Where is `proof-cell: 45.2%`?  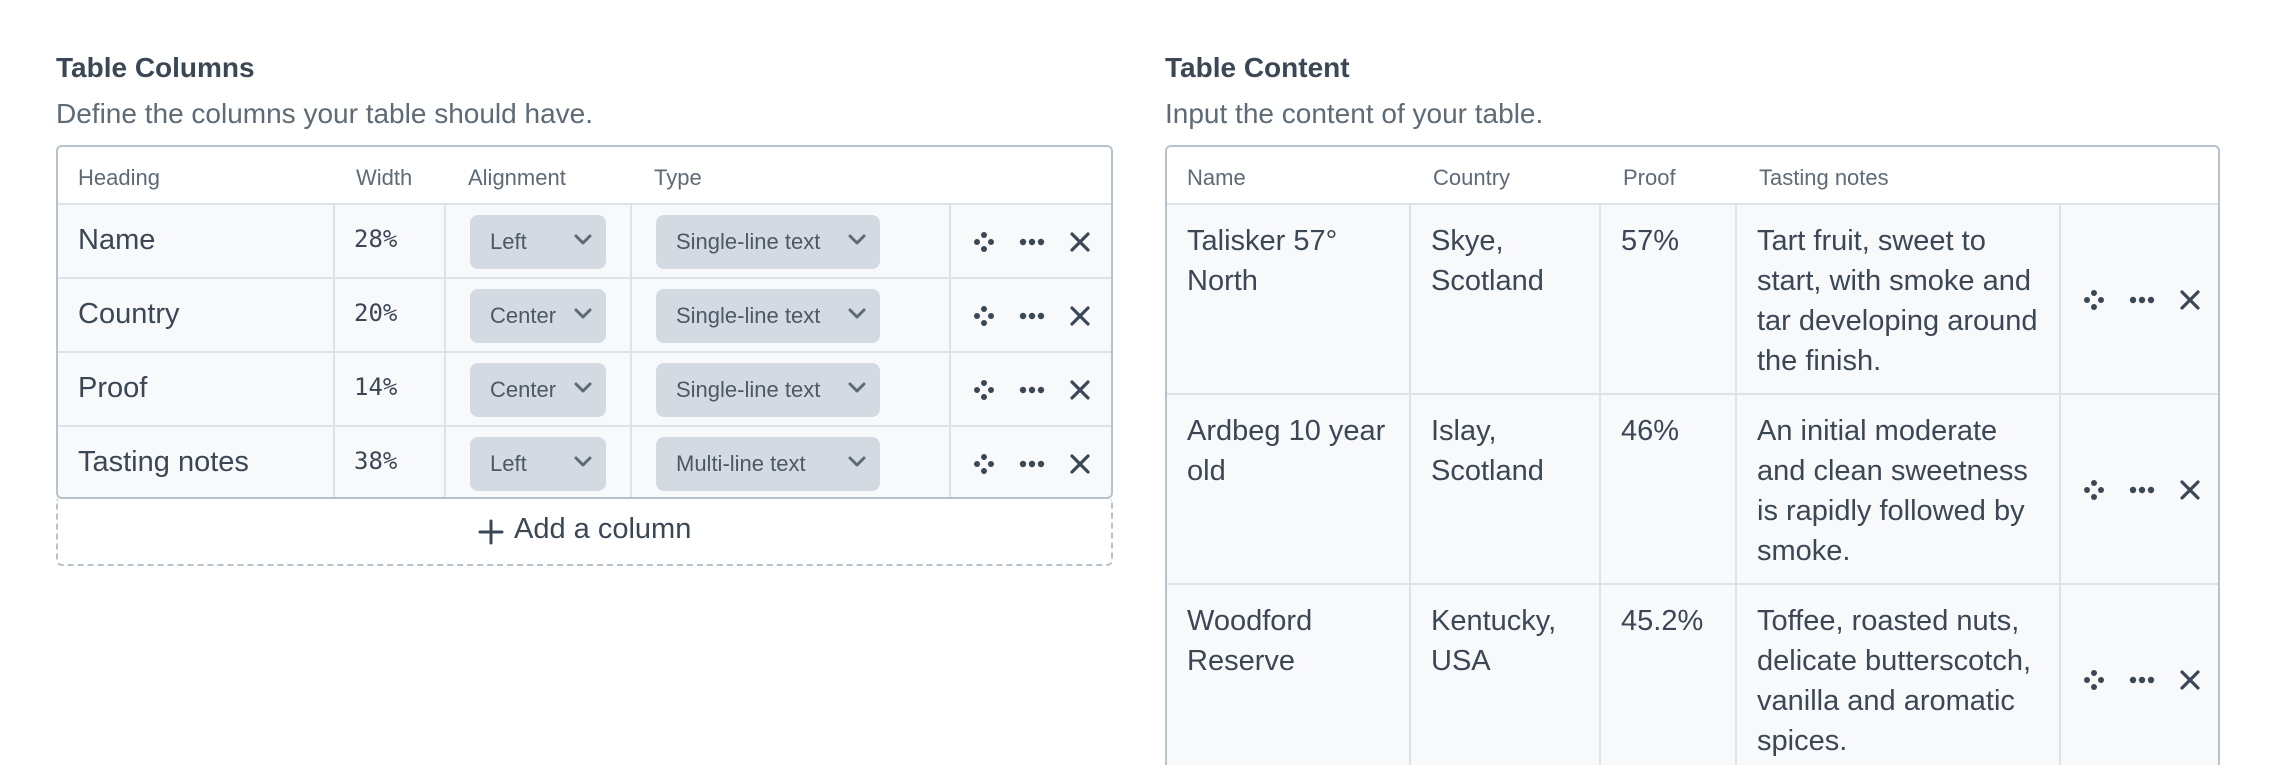
proof-cell: 45.2% is located at coordinates (1662, 621).